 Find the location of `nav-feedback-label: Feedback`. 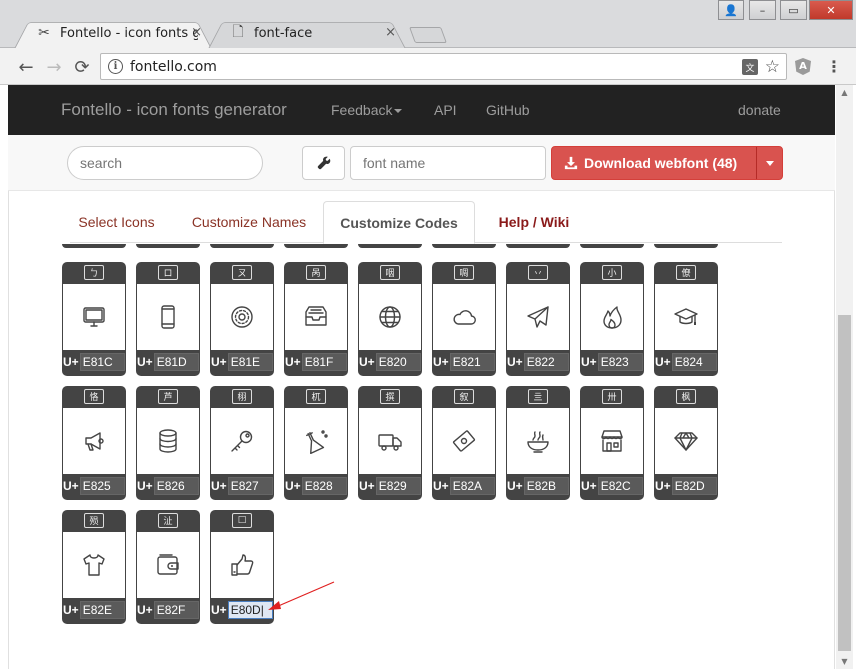

nav-feedback-label: Feedback is located at coordinates (362, 110).